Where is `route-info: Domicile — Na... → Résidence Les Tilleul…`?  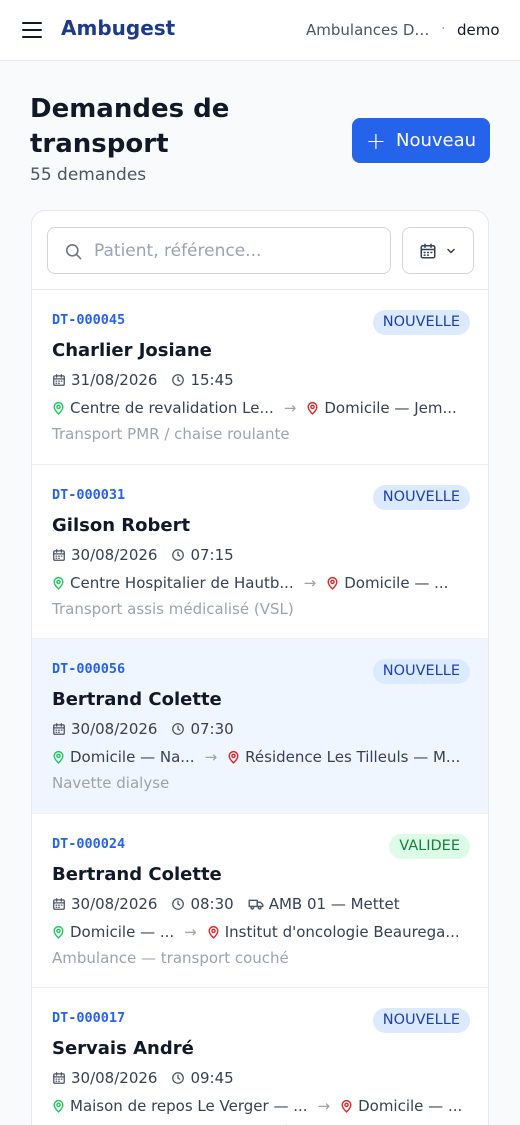 route-info: Domicile — Na... → Résidence Les Tilleul… is located at coordinates (262, 757).